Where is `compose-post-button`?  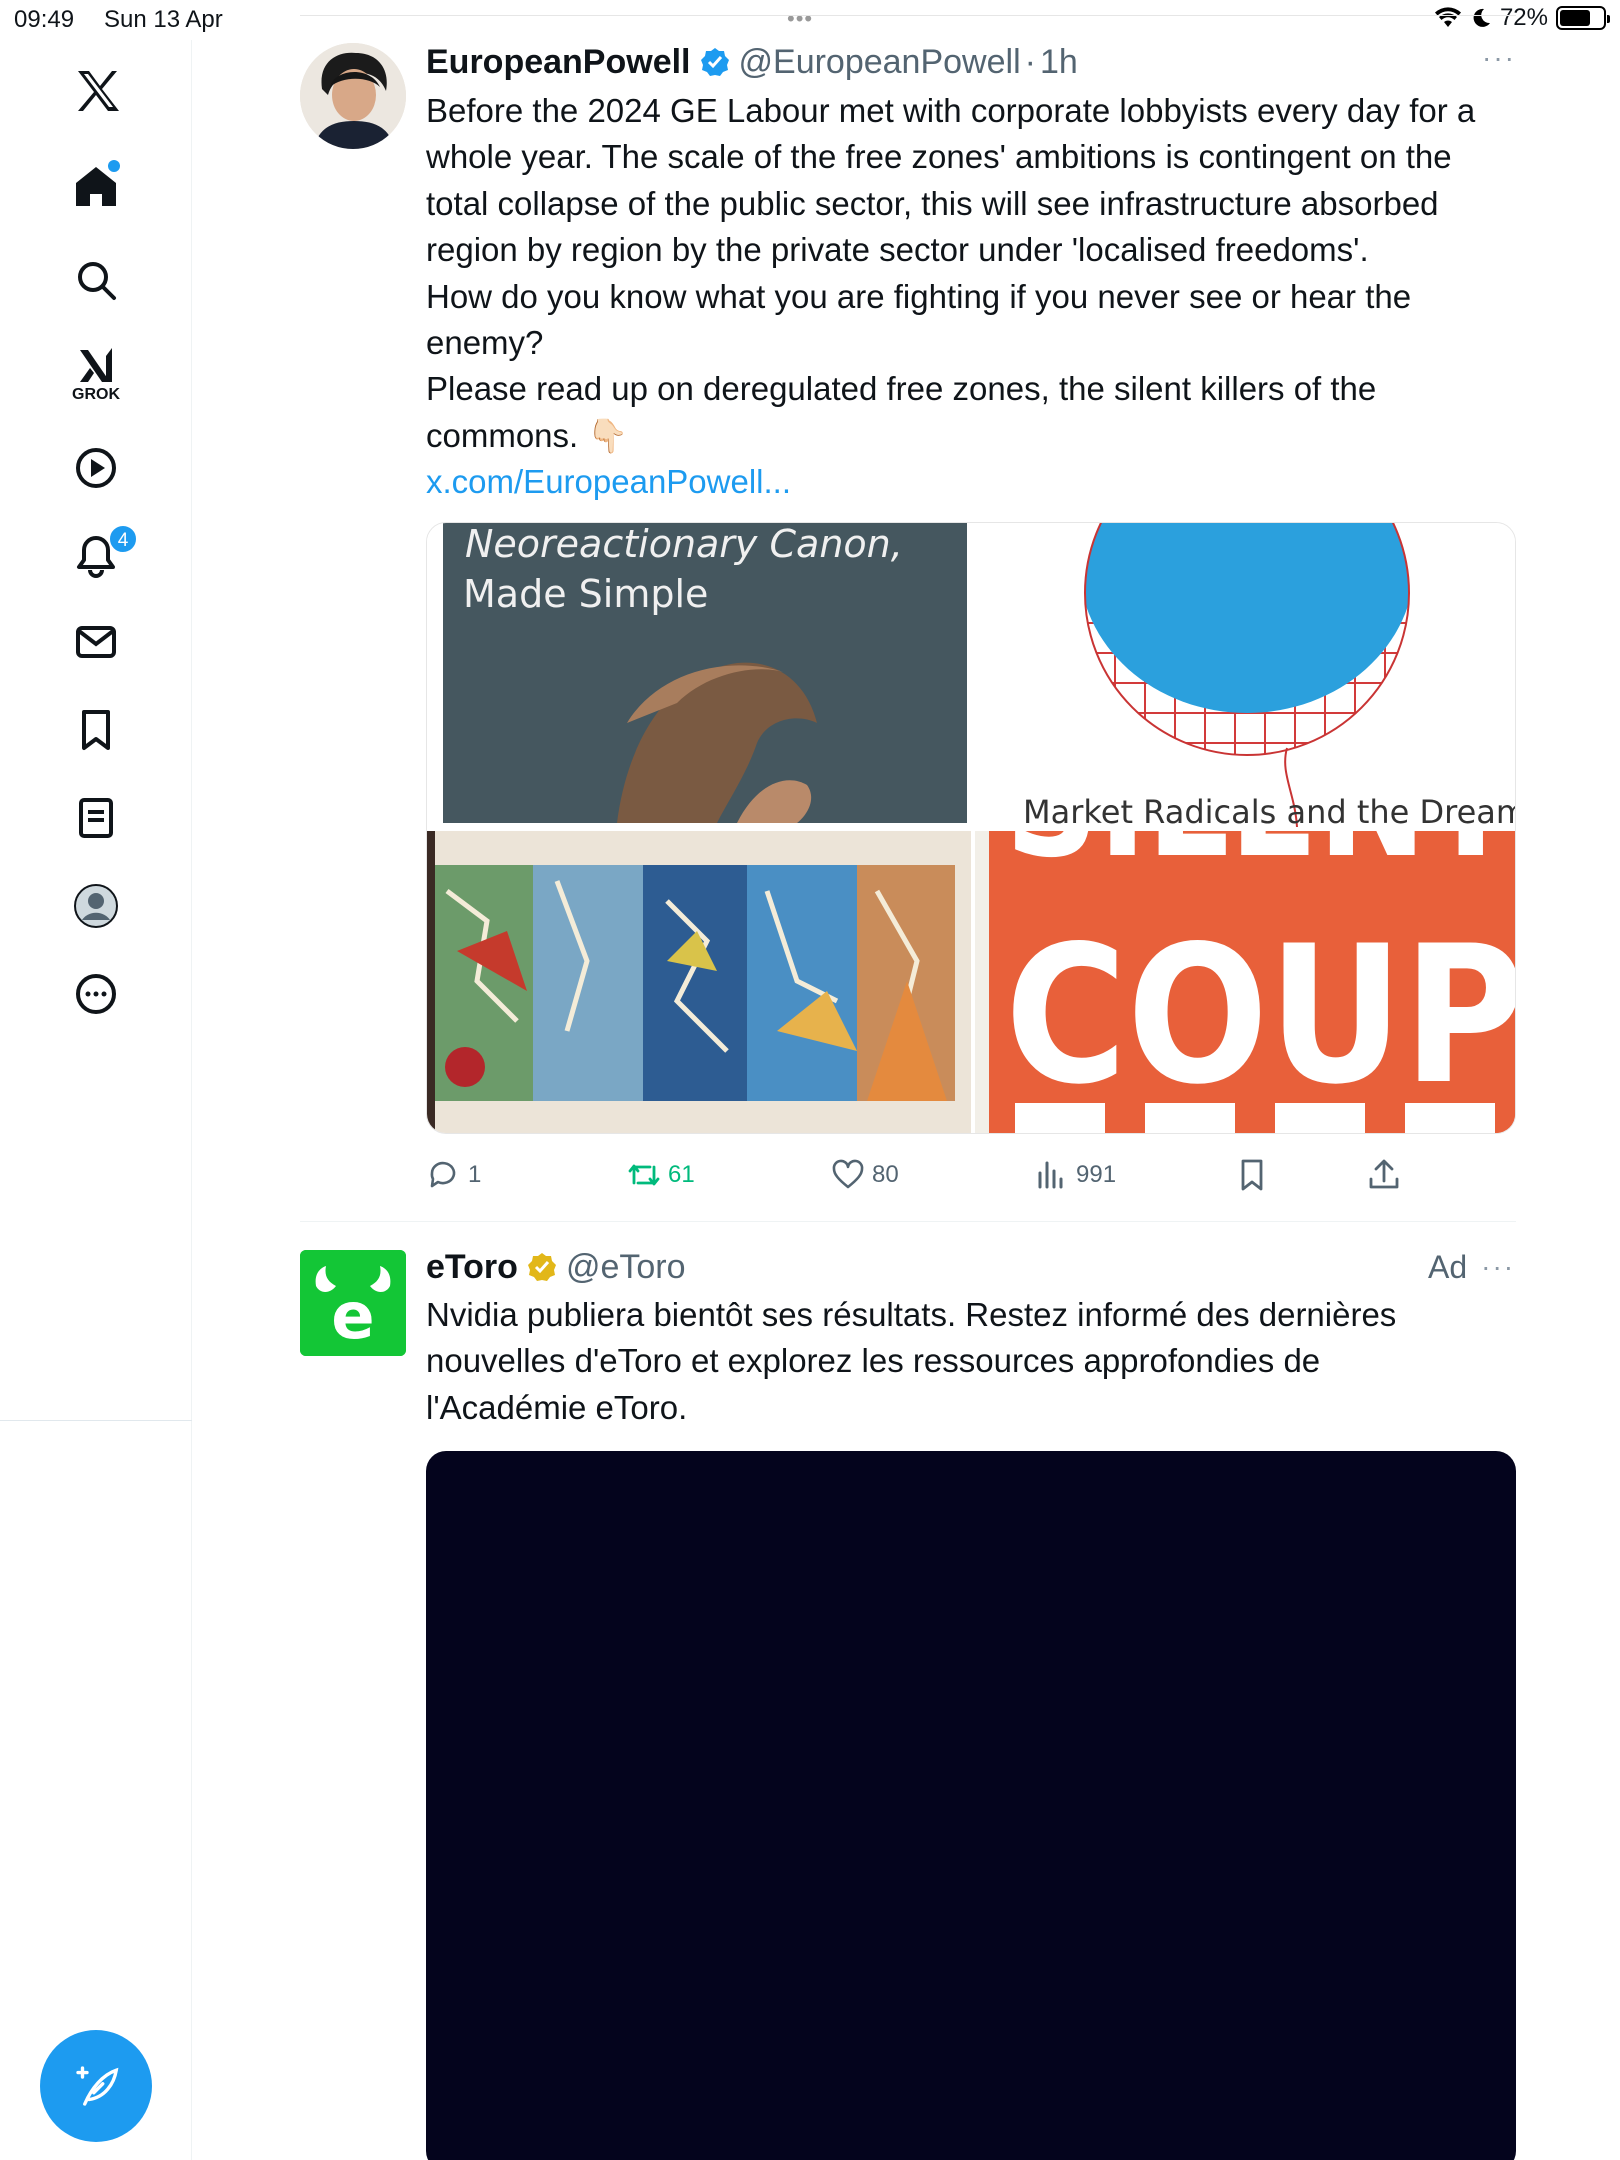
compose-post-button is located at coordinates (96, 2086).